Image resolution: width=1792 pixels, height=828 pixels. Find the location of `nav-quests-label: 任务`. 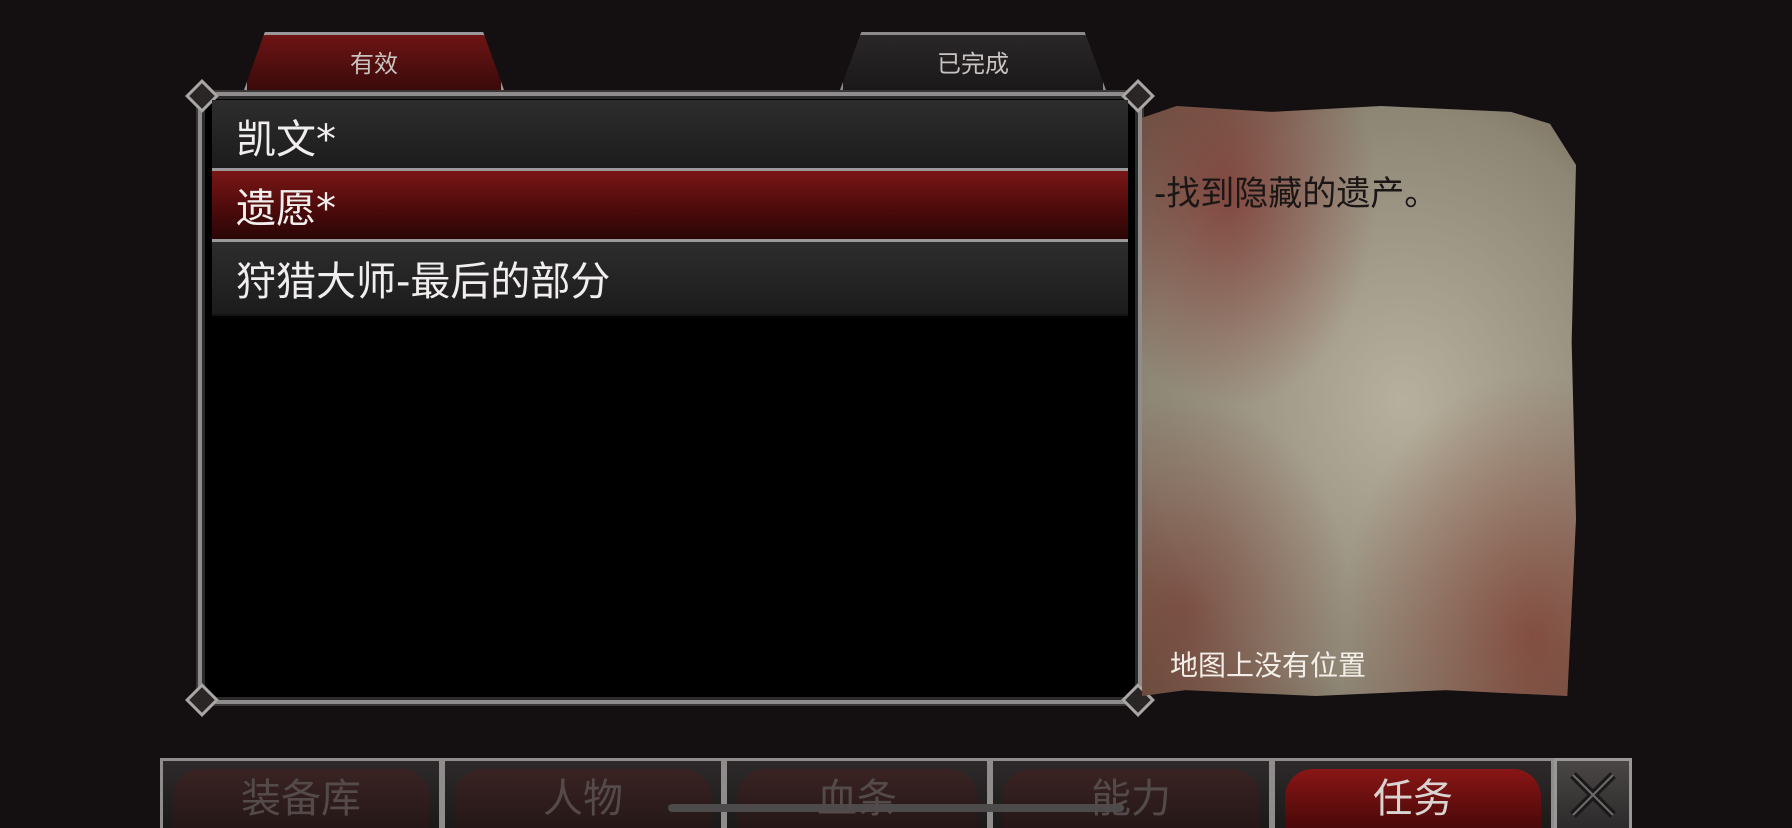

nav-quests-label: 任务 is located at coordinates (1413, 798).